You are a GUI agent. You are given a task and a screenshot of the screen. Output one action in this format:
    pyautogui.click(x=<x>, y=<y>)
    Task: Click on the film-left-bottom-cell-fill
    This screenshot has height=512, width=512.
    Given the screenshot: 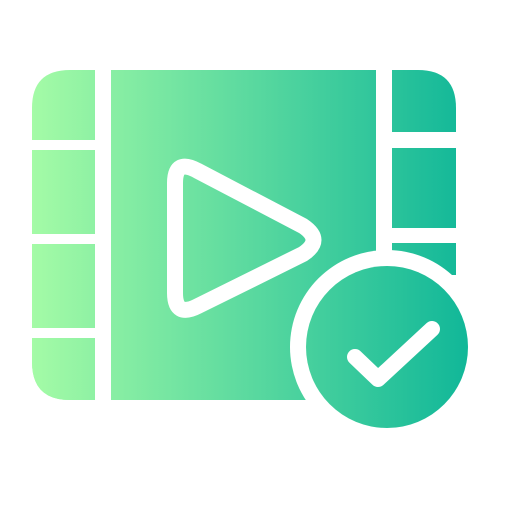 What is the action you would take?
    pyautogui.click(x=63, y=369)
    